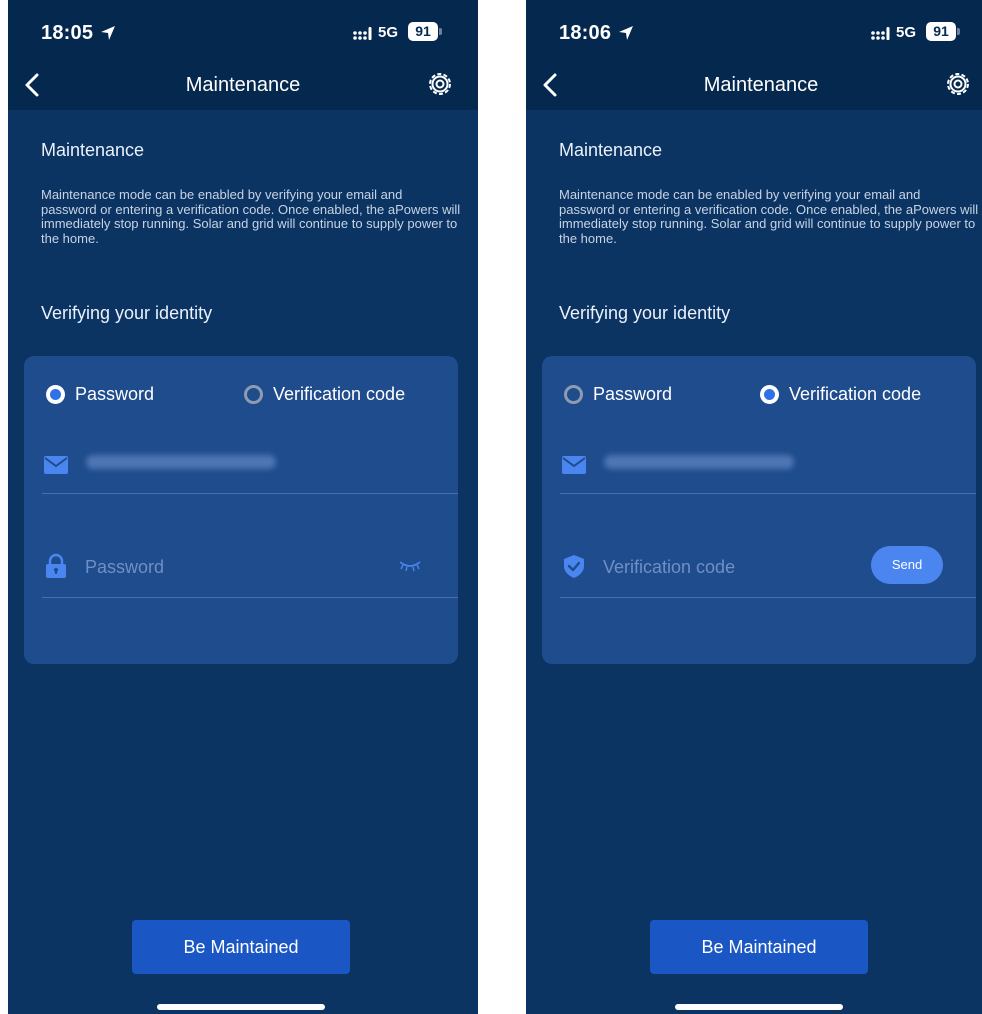 Image resolution: width=982 pixels, height=1014 pixels. I want to click on lock-icon, so click(56, 565).